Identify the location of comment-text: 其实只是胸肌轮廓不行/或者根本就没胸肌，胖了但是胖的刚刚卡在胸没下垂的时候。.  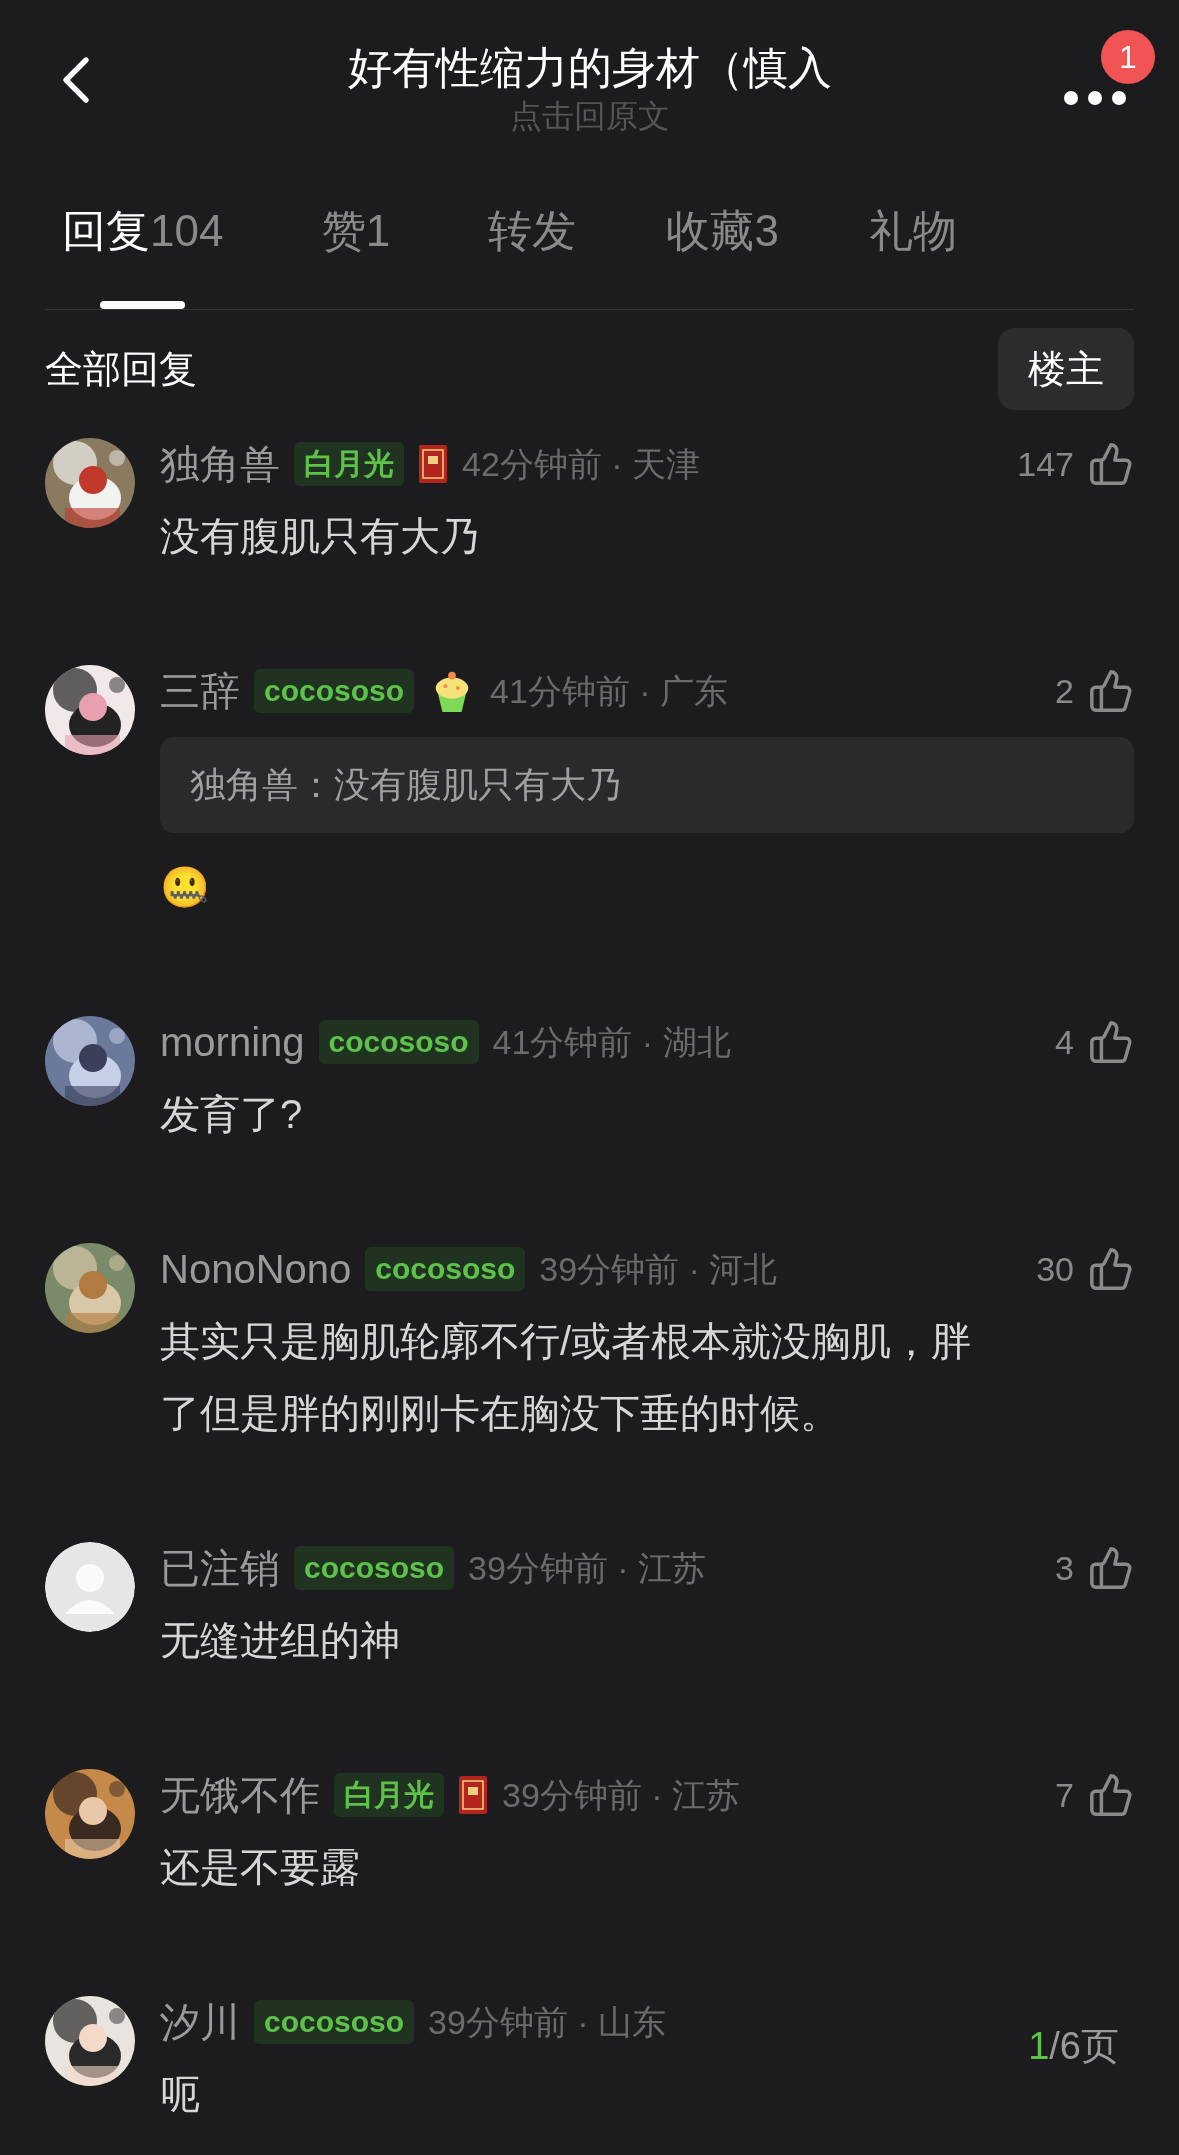
(566, 1377).